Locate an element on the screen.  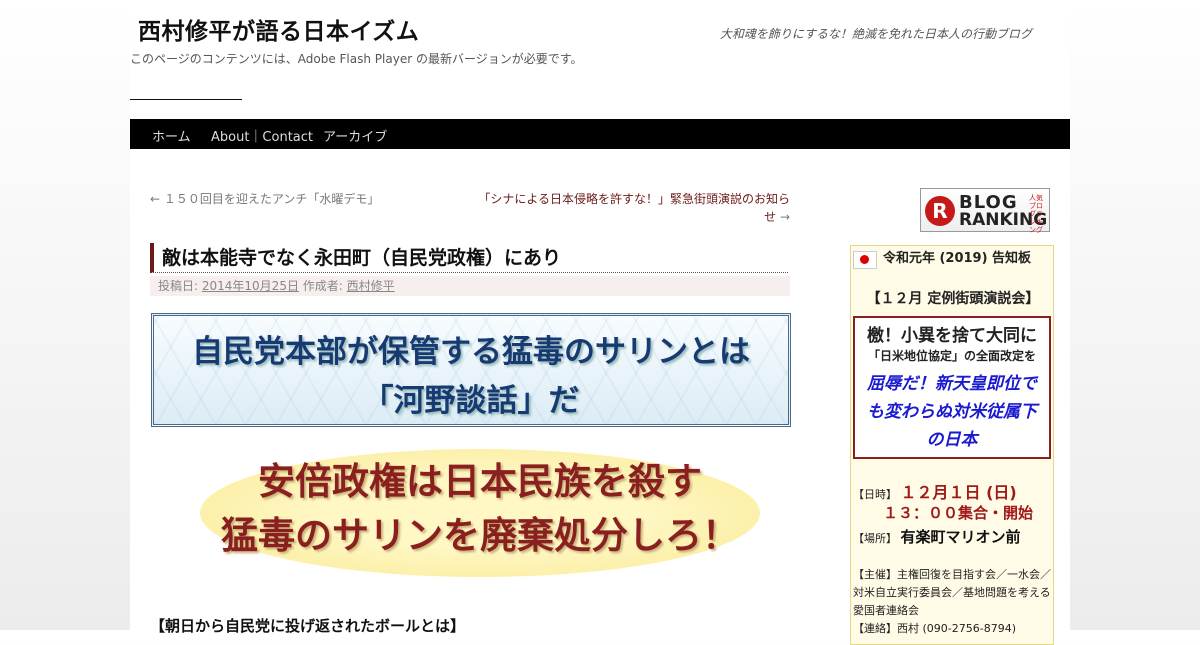
site-title: 西村修平が語る日本イズム is located at coordinates (278, 29).